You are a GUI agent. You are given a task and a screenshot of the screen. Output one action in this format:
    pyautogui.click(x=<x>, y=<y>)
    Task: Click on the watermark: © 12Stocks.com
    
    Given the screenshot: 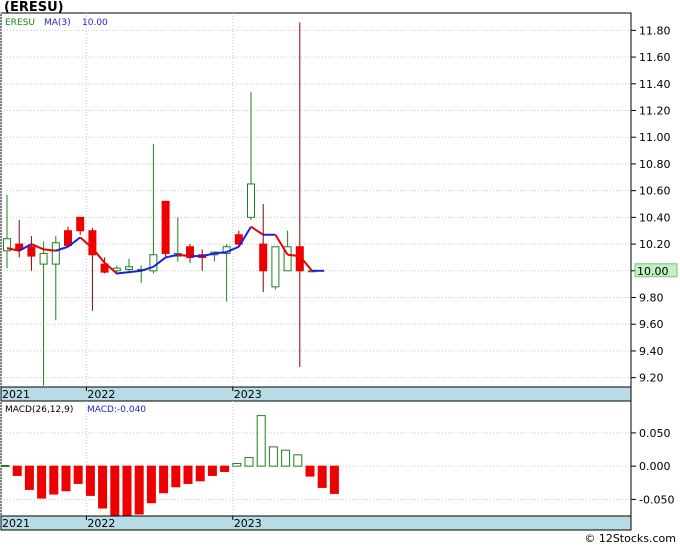 What is the action you would take?
    pyautogui.click(x=630, y=538)
    